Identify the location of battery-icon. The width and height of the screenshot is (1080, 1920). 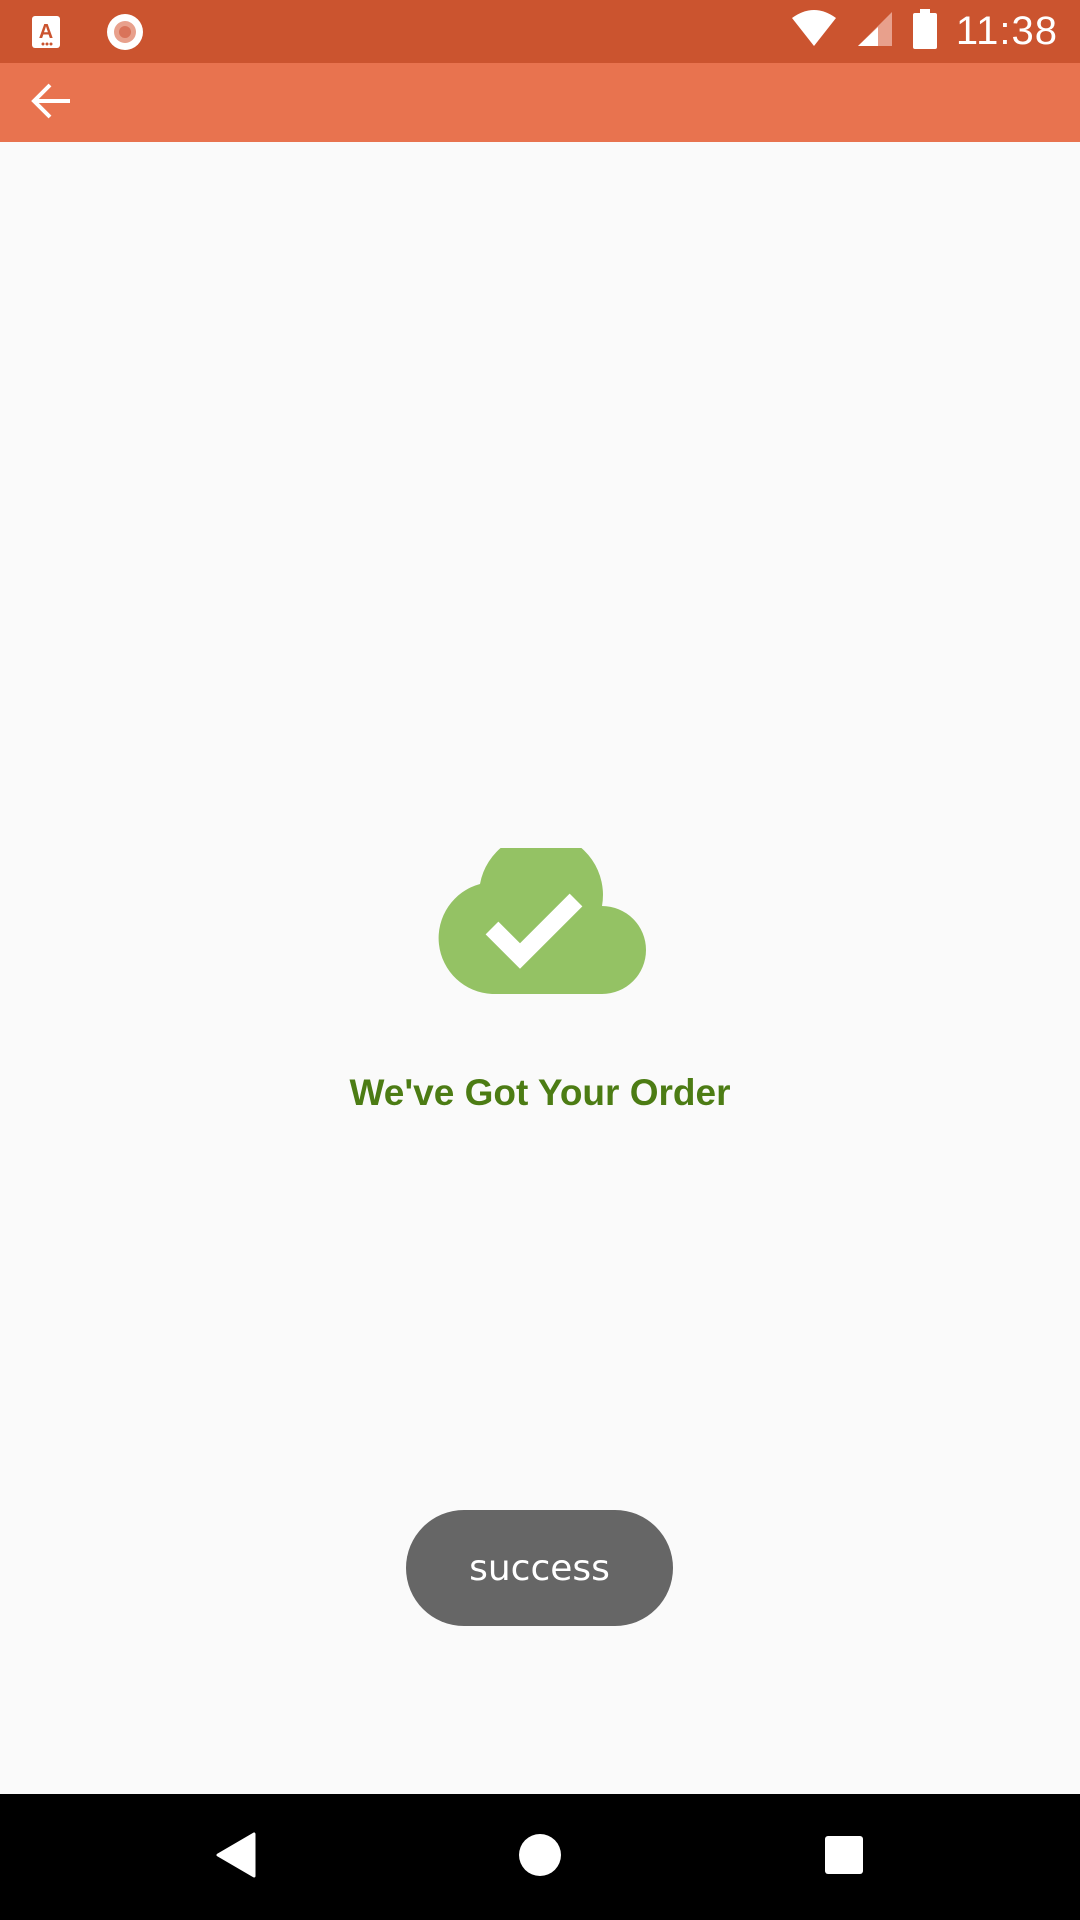
(925, 31).